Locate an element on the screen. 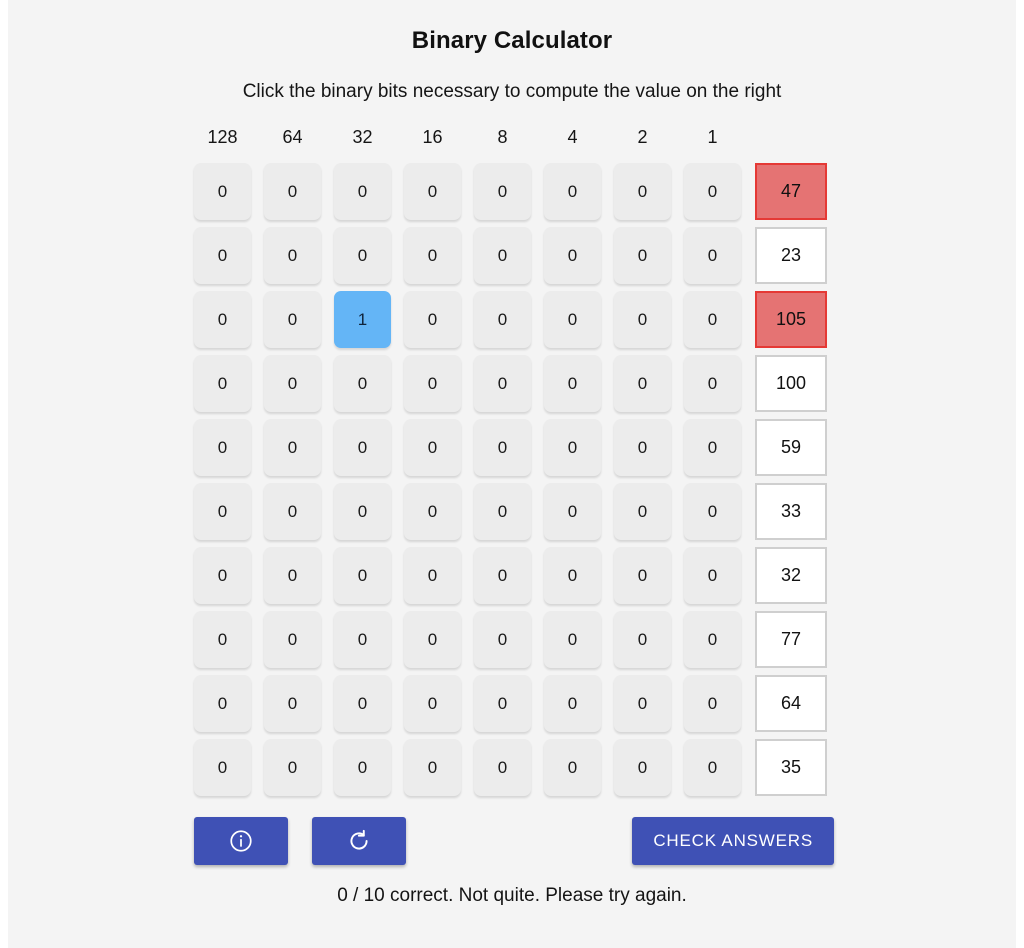 Image resolution: width=1024 pixels, height=948 pixels. bit-value-header-row: 128 64 32 16 8 4 2 1 is located at coordinates (514, 128).